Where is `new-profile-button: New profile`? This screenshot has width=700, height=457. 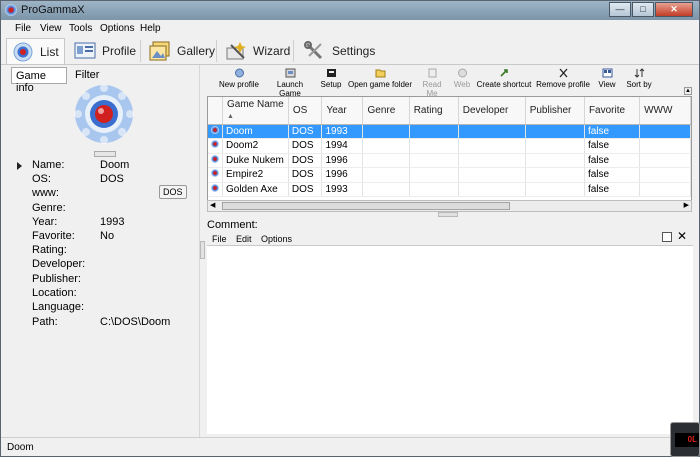 new-profile-button: New profile is located at coordinates (239, 80).